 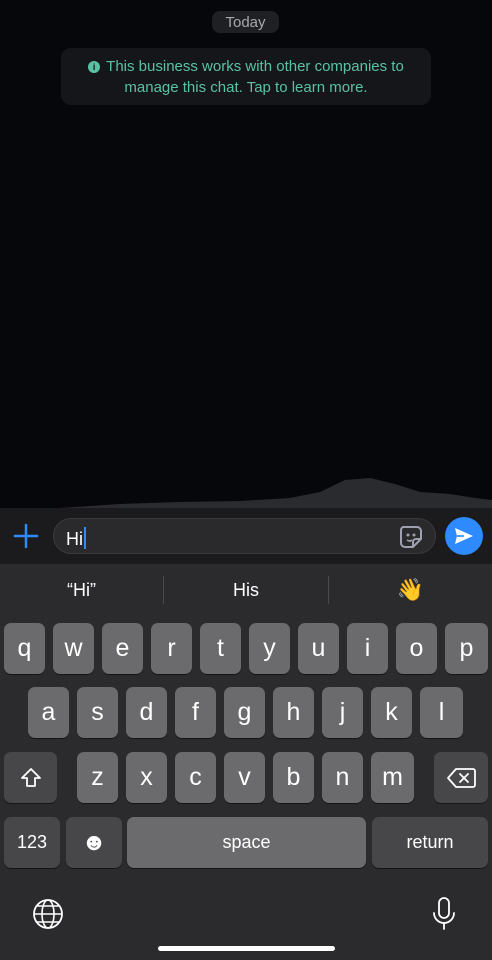 I want to click on key-n: n, so click(x=342, y=777).